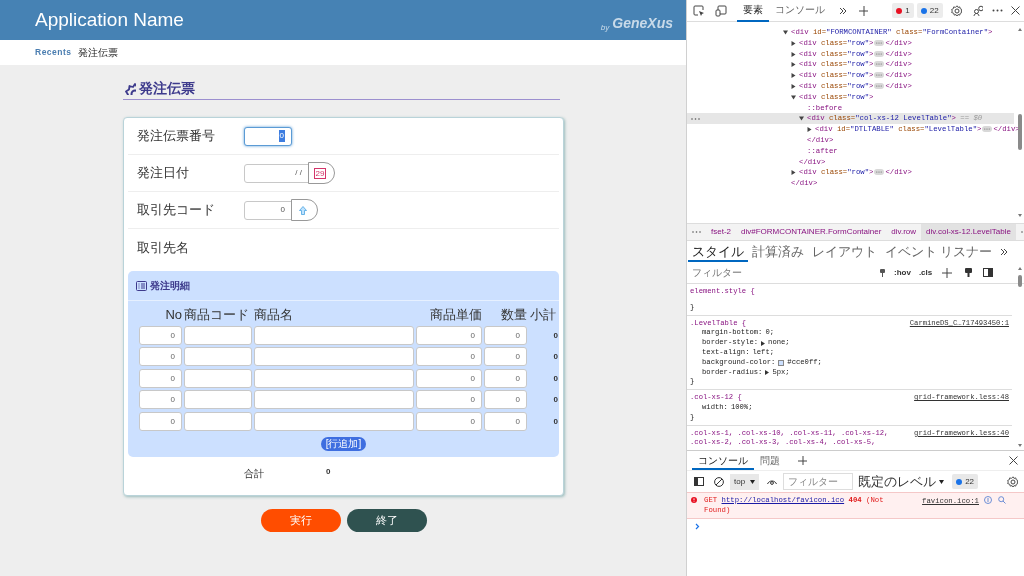 The height and width of the screenshot is (576, 1024). I want to click on breadcrumb-current: 発注伝票, so click(97, 53).